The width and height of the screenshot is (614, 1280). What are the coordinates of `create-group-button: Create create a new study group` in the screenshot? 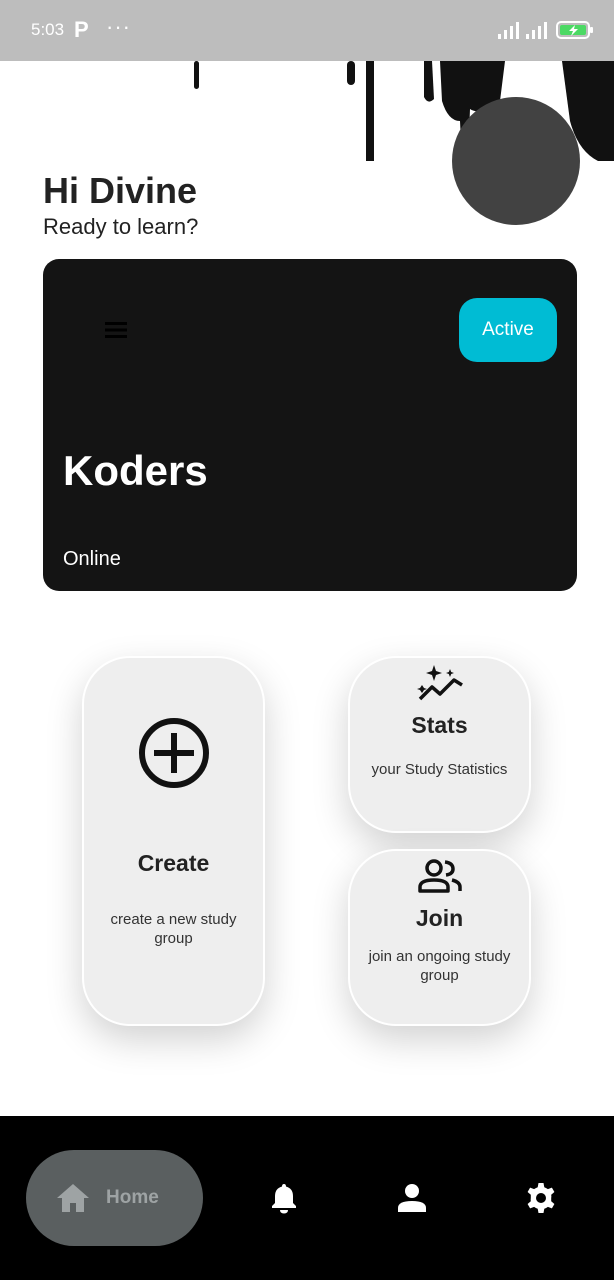 It's located at (173, 841).